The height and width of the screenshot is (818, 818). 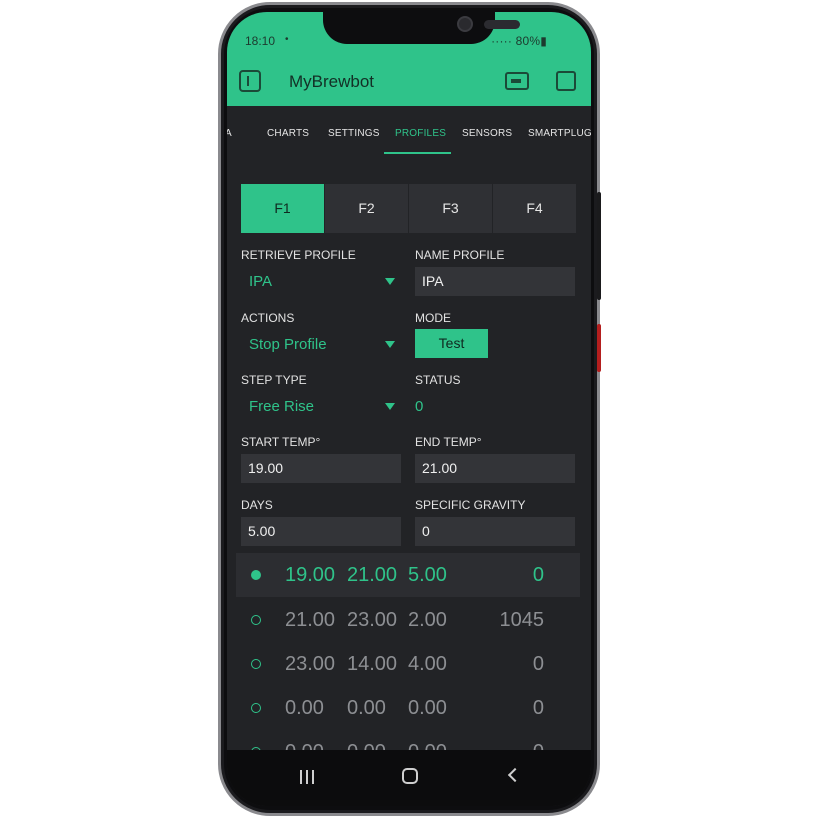 What do you see at coordinates (460, 255) in the screenshot?
I see `name-profile-label: NAME PROFILE` at bounding box center [460, 255].